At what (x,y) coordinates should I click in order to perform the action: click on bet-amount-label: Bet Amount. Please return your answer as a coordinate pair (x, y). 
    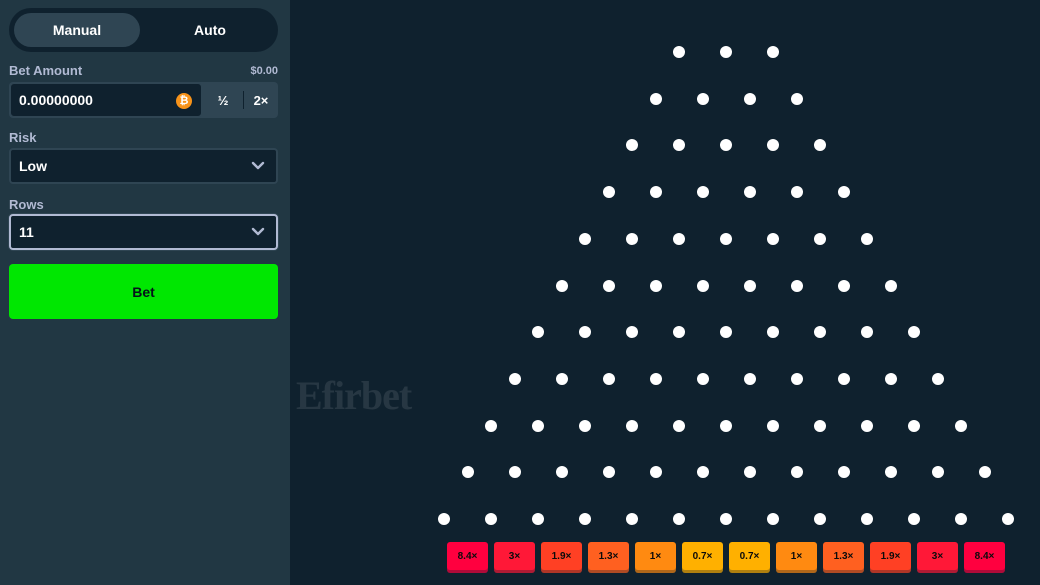
    Looking at the image, I should click on (46, 70).